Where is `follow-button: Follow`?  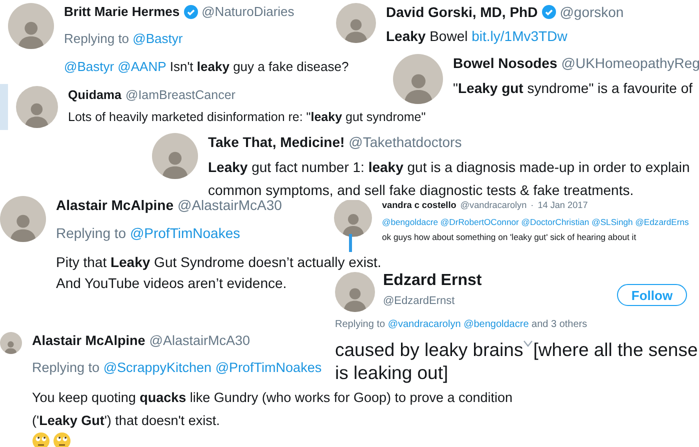
follow-button: Follow is located at coordinates (652, 295).